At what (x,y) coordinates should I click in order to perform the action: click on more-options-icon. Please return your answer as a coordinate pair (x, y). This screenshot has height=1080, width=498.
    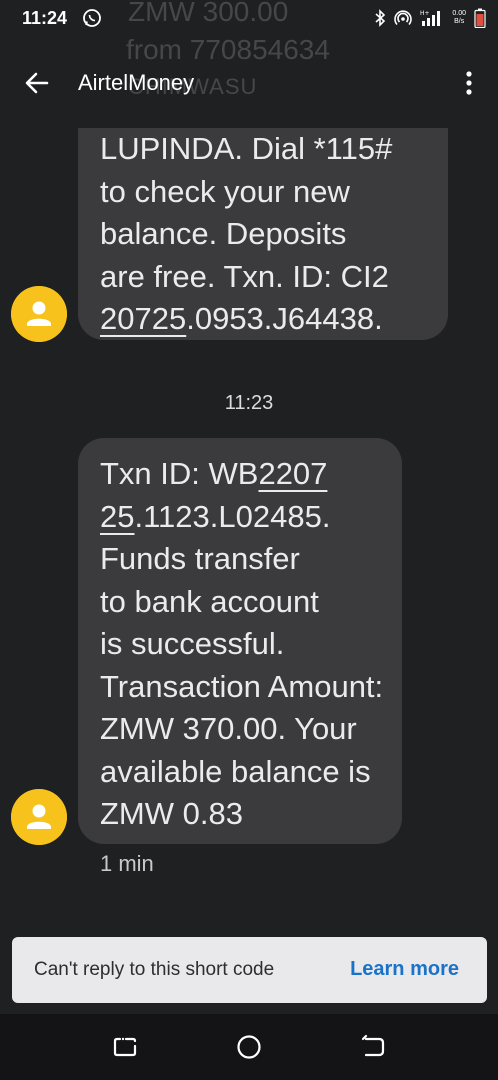
    Looking at the image, I should click on (469, 83).